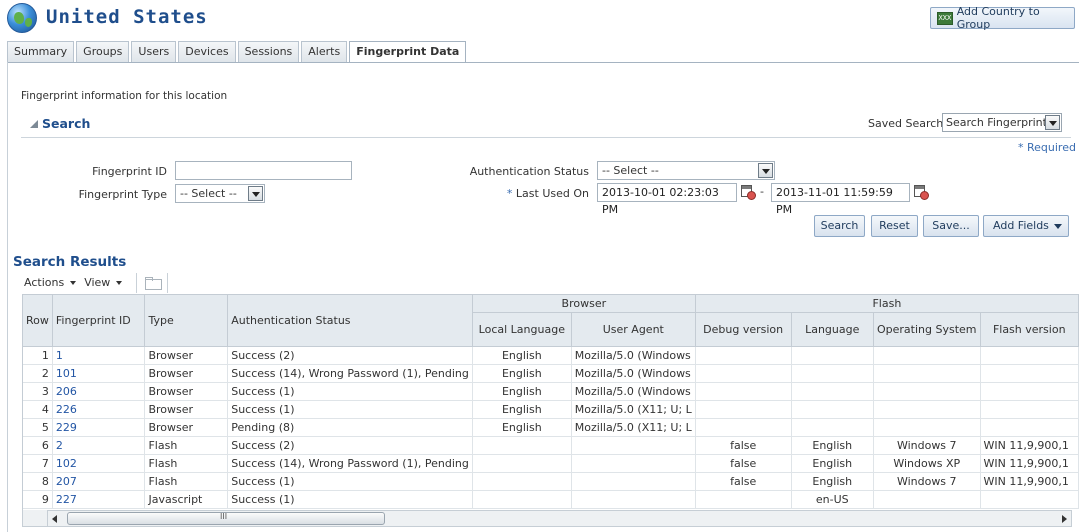  What do you see at coordinates (99, 427) in the screenshot?
I see `cell-fingerprint-id: 229` at bounding box center [99, 427].